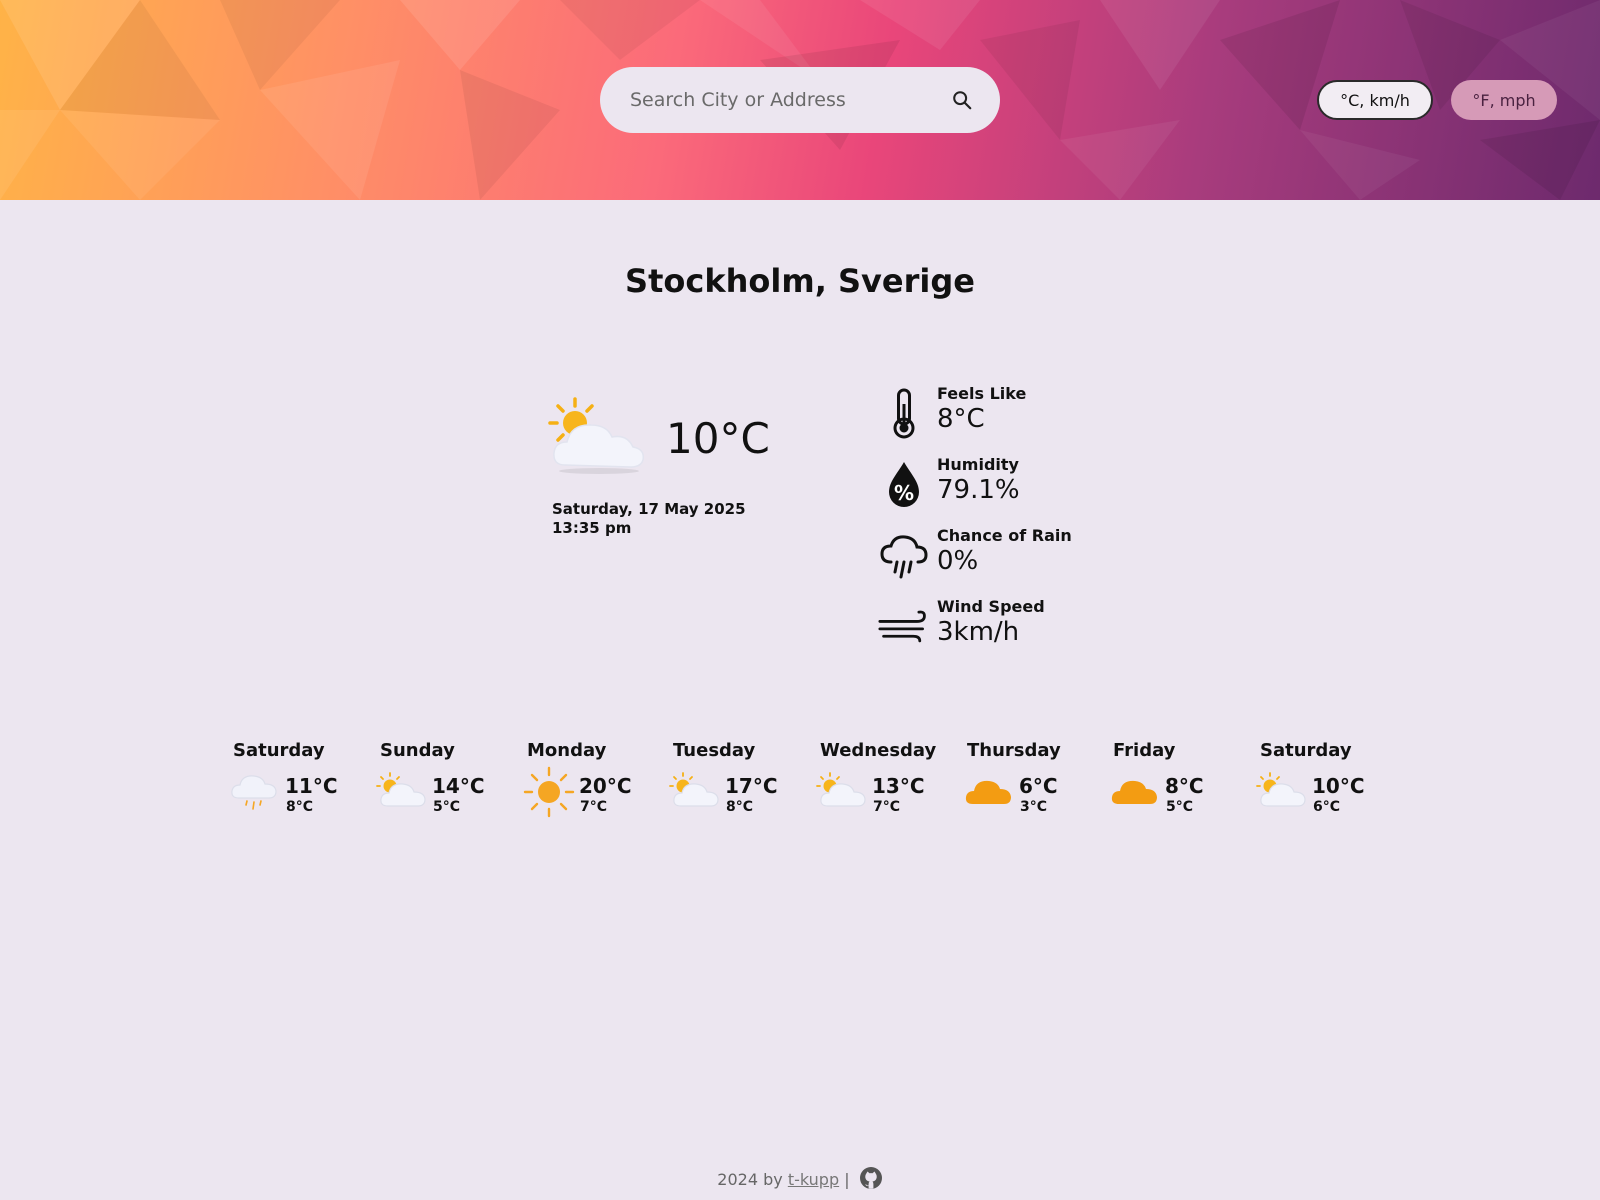  What do you see at coordinates (813, 1179) in the screenshot?
I see `author-link: t-kupp` at bounding box center [813, 1179].